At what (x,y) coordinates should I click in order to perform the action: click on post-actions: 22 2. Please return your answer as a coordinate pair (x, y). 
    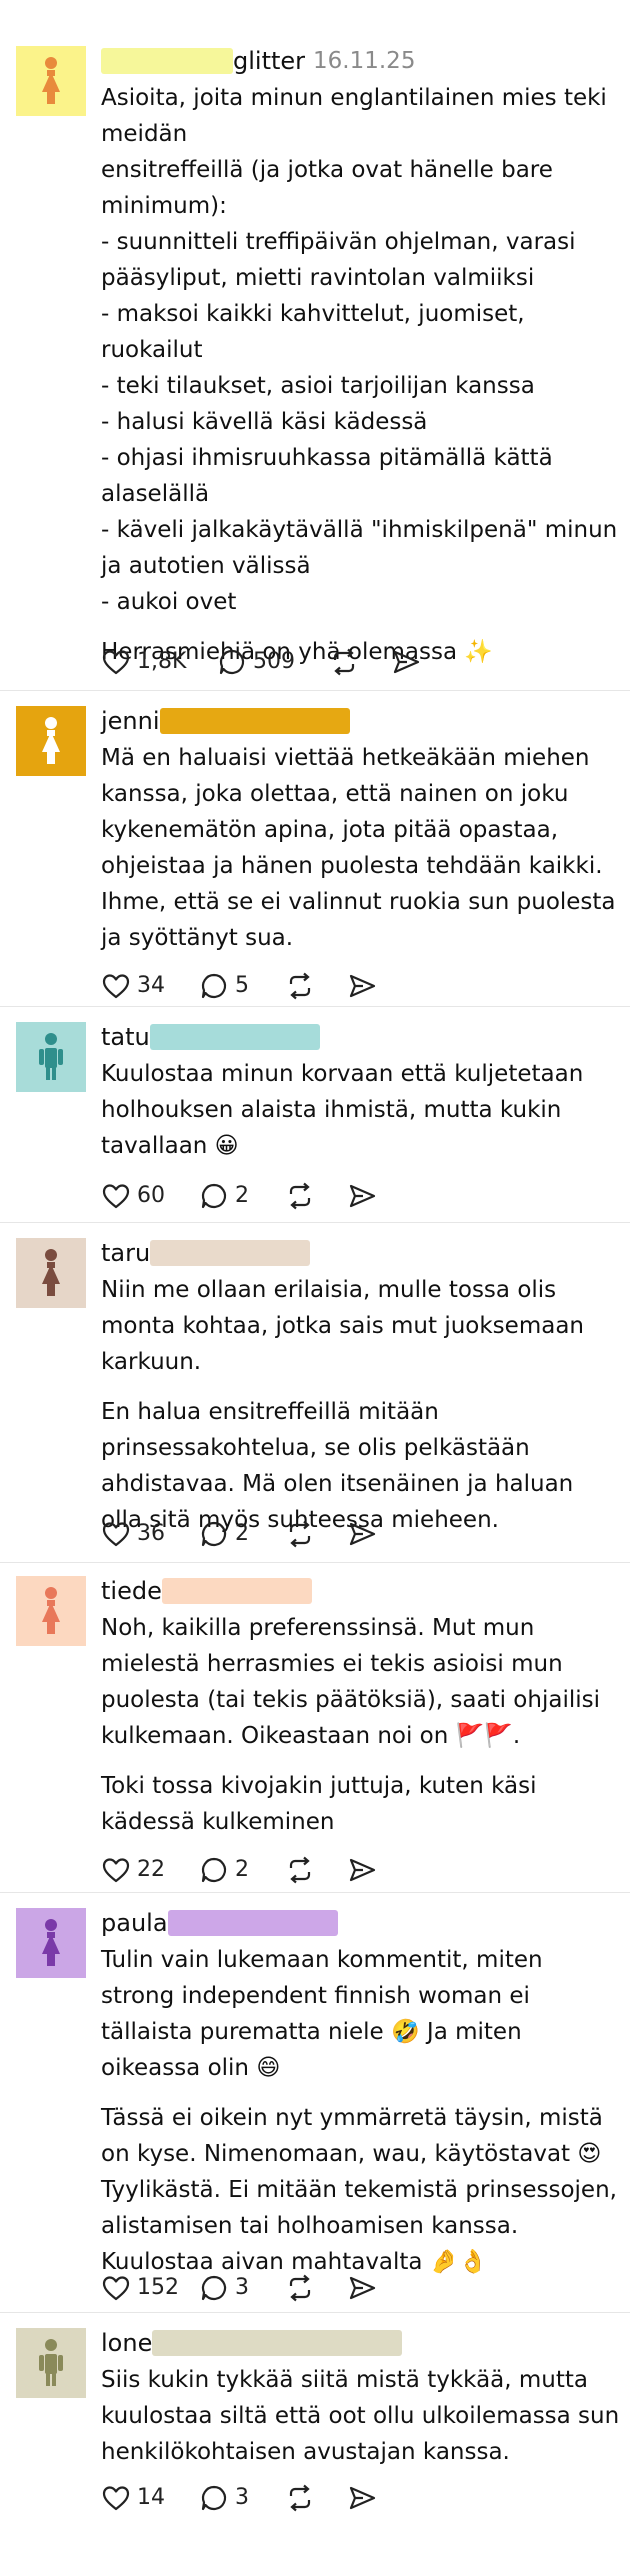
    Looking at the image, I should click on (351, 1870).